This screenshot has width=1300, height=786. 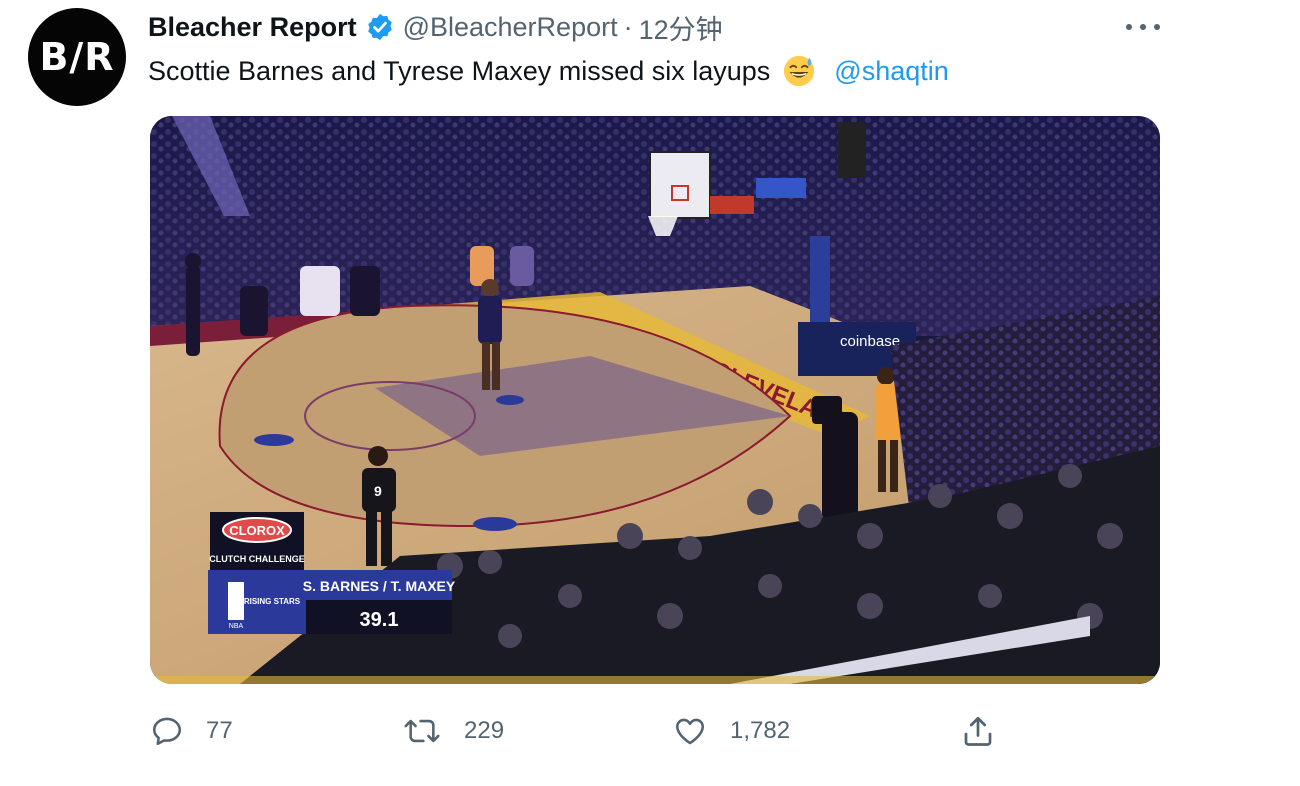 What do you see at coordinates (510, 27) in the screenshot?
I see `user-handle: @BleacherReport` at bounding box center [510, 27].